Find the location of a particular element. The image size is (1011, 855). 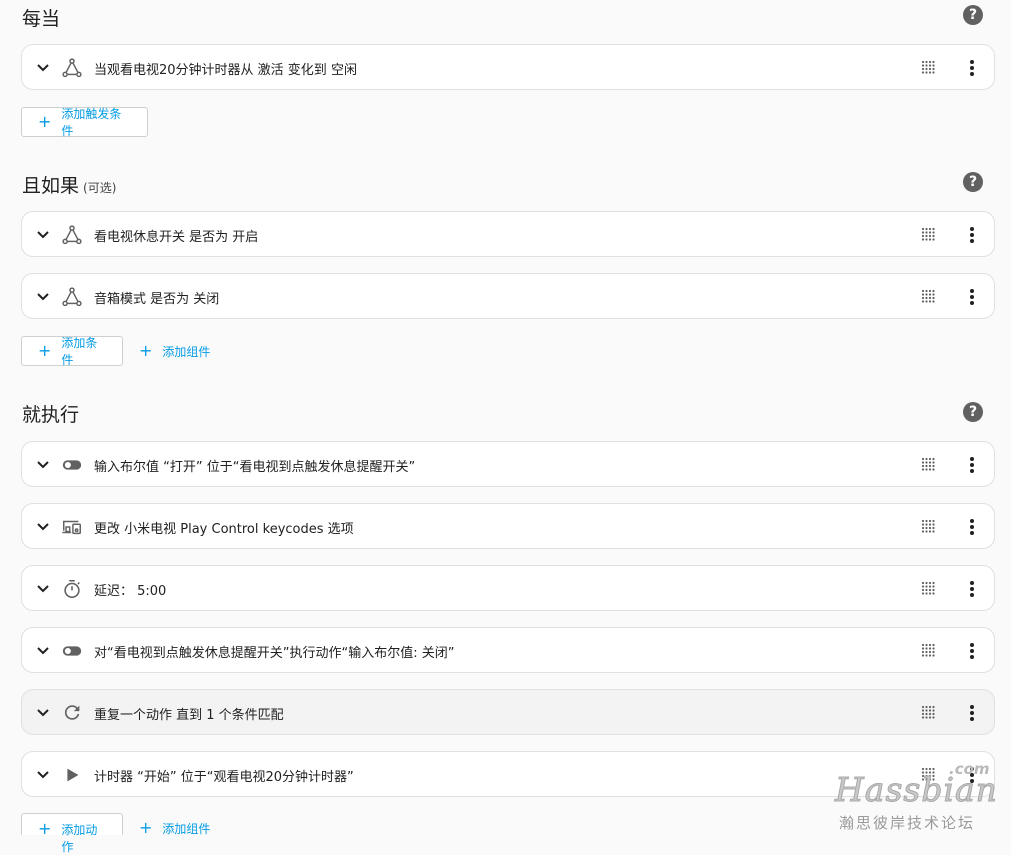

add-condition-label: 添加条件 is located at coordinates (79, 351).